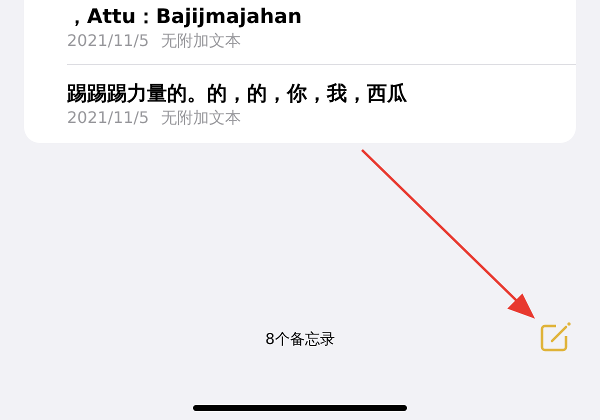 This screenshot has width=600, height=420. Describe the element at coordinates (300, 339) in the screenshot. I see `note-count: 8个备忘录` at that location.